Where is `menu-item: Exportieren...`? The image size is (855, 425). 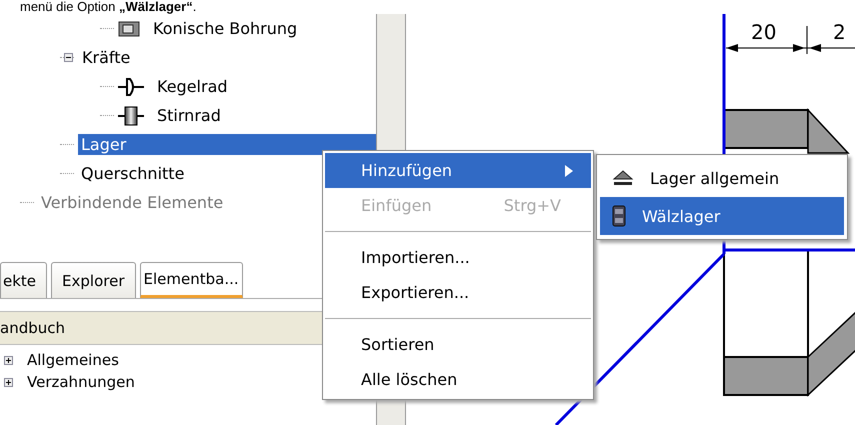 menu-item: Exportieren... is located at coordinates (458, 292).